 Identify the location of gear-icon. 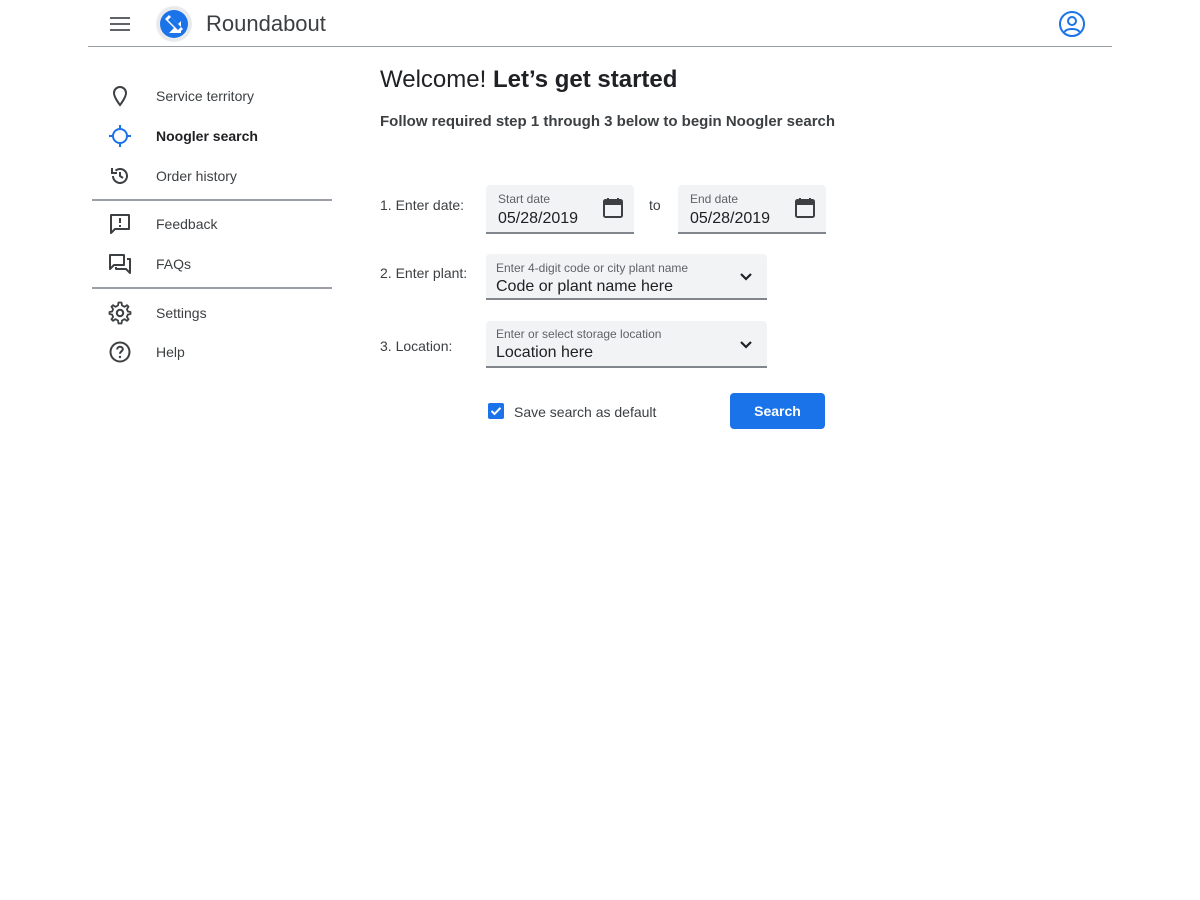
(120, 313).